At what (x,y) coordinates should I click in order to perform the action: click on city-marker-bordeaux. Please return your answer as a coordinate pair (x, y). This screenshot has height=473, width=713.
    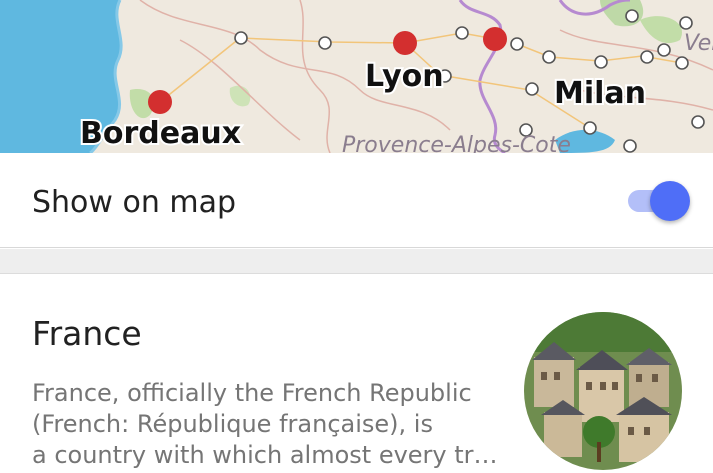
    Looking at the image, I should click on (160, 102).